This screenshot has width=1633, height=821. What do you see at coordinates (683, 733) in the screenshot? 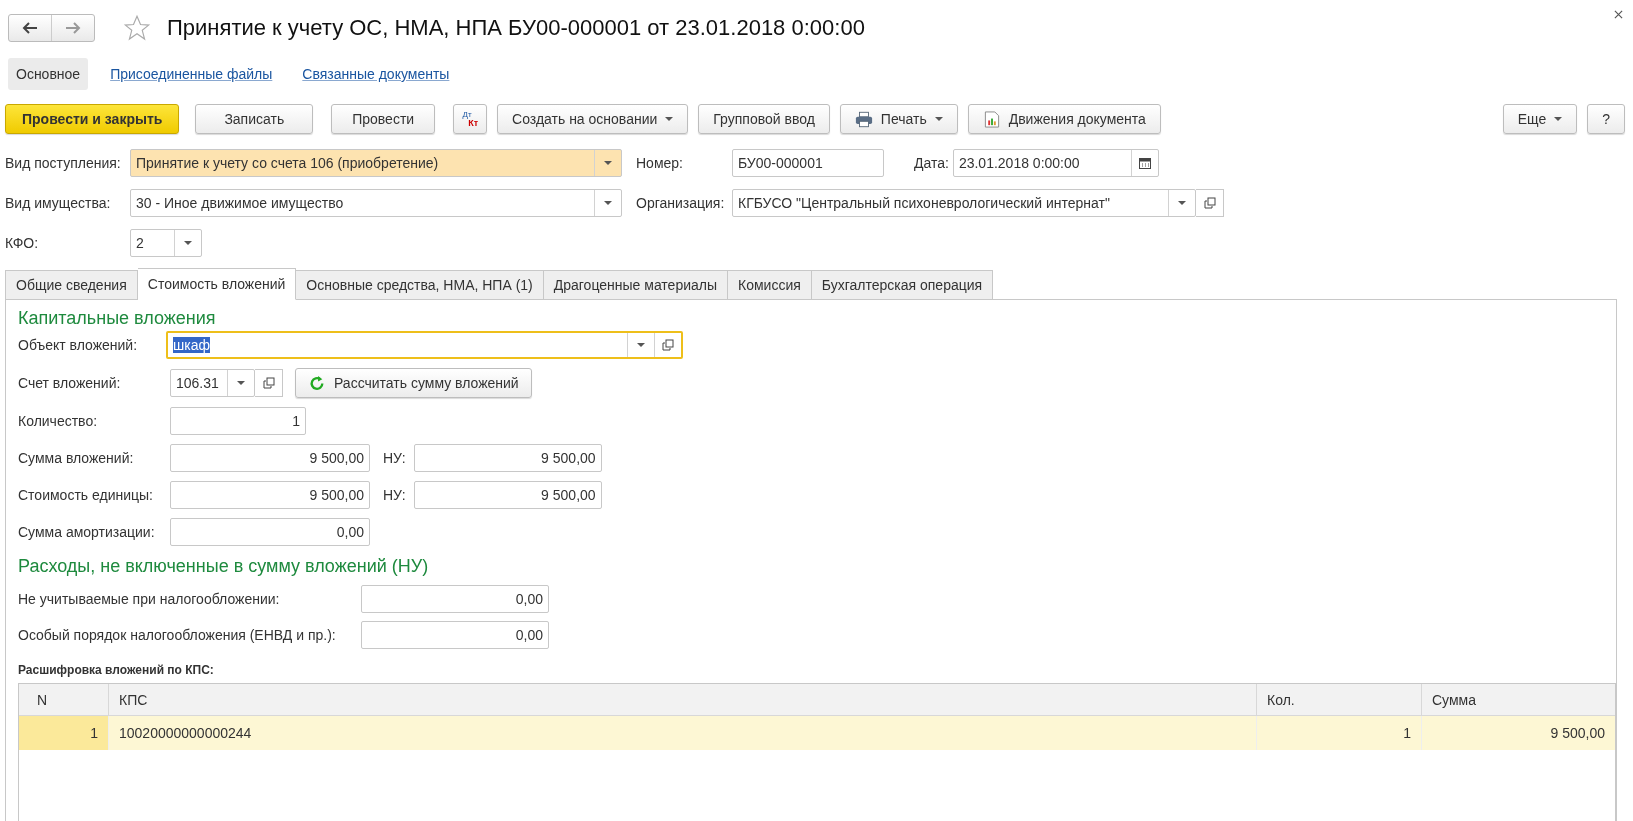
I see `table-cell: 10020000000000244` at bounding box center [683, 733].